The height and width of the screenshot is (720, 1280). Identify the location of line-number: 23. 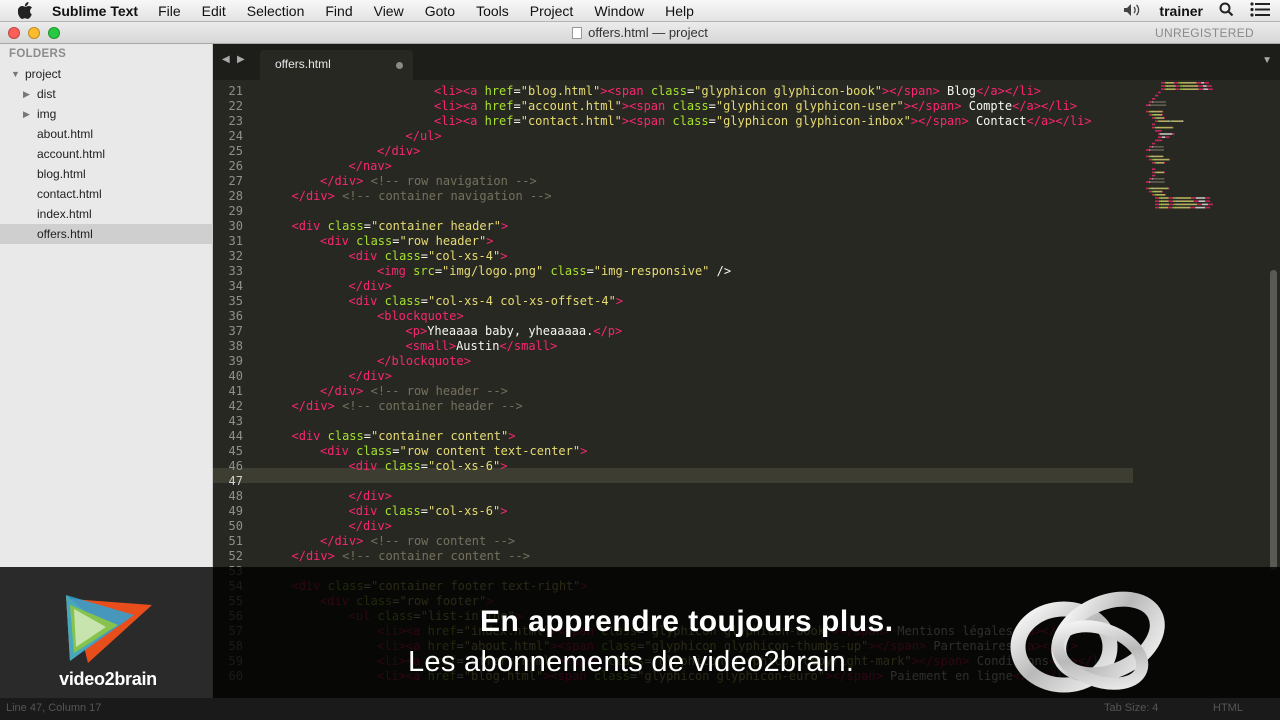
(223, 121).